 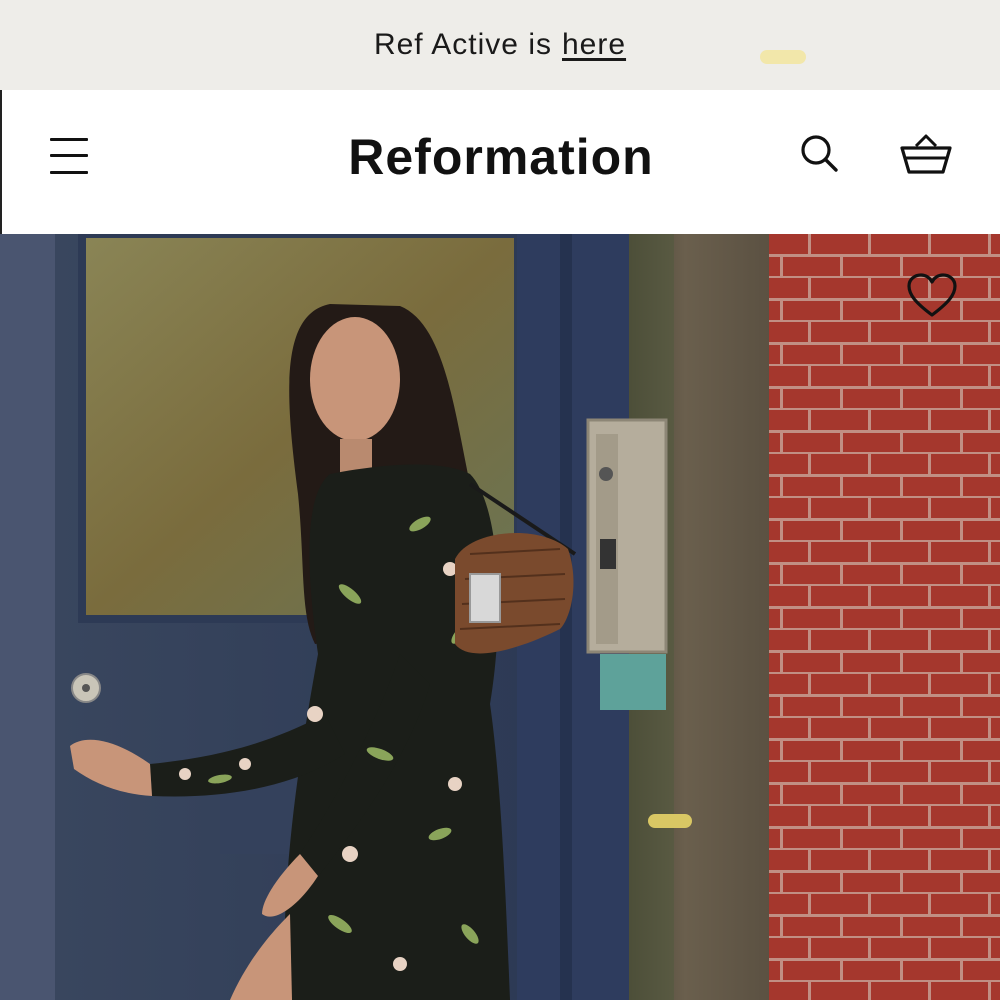 What do you see at coordinates (462, 44) in the screenshot?
I see `promo-text: Ref Active is` at bounding box center [462, 44].